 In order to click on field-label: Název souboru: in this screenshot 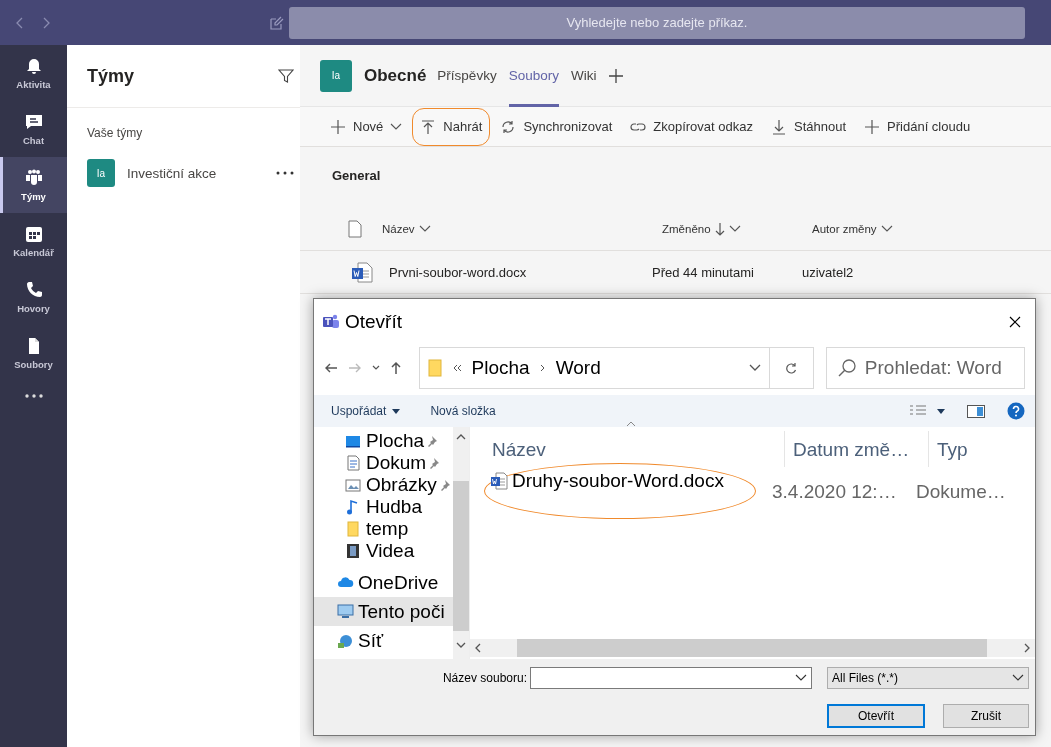, I will do `click(484, 678)`.